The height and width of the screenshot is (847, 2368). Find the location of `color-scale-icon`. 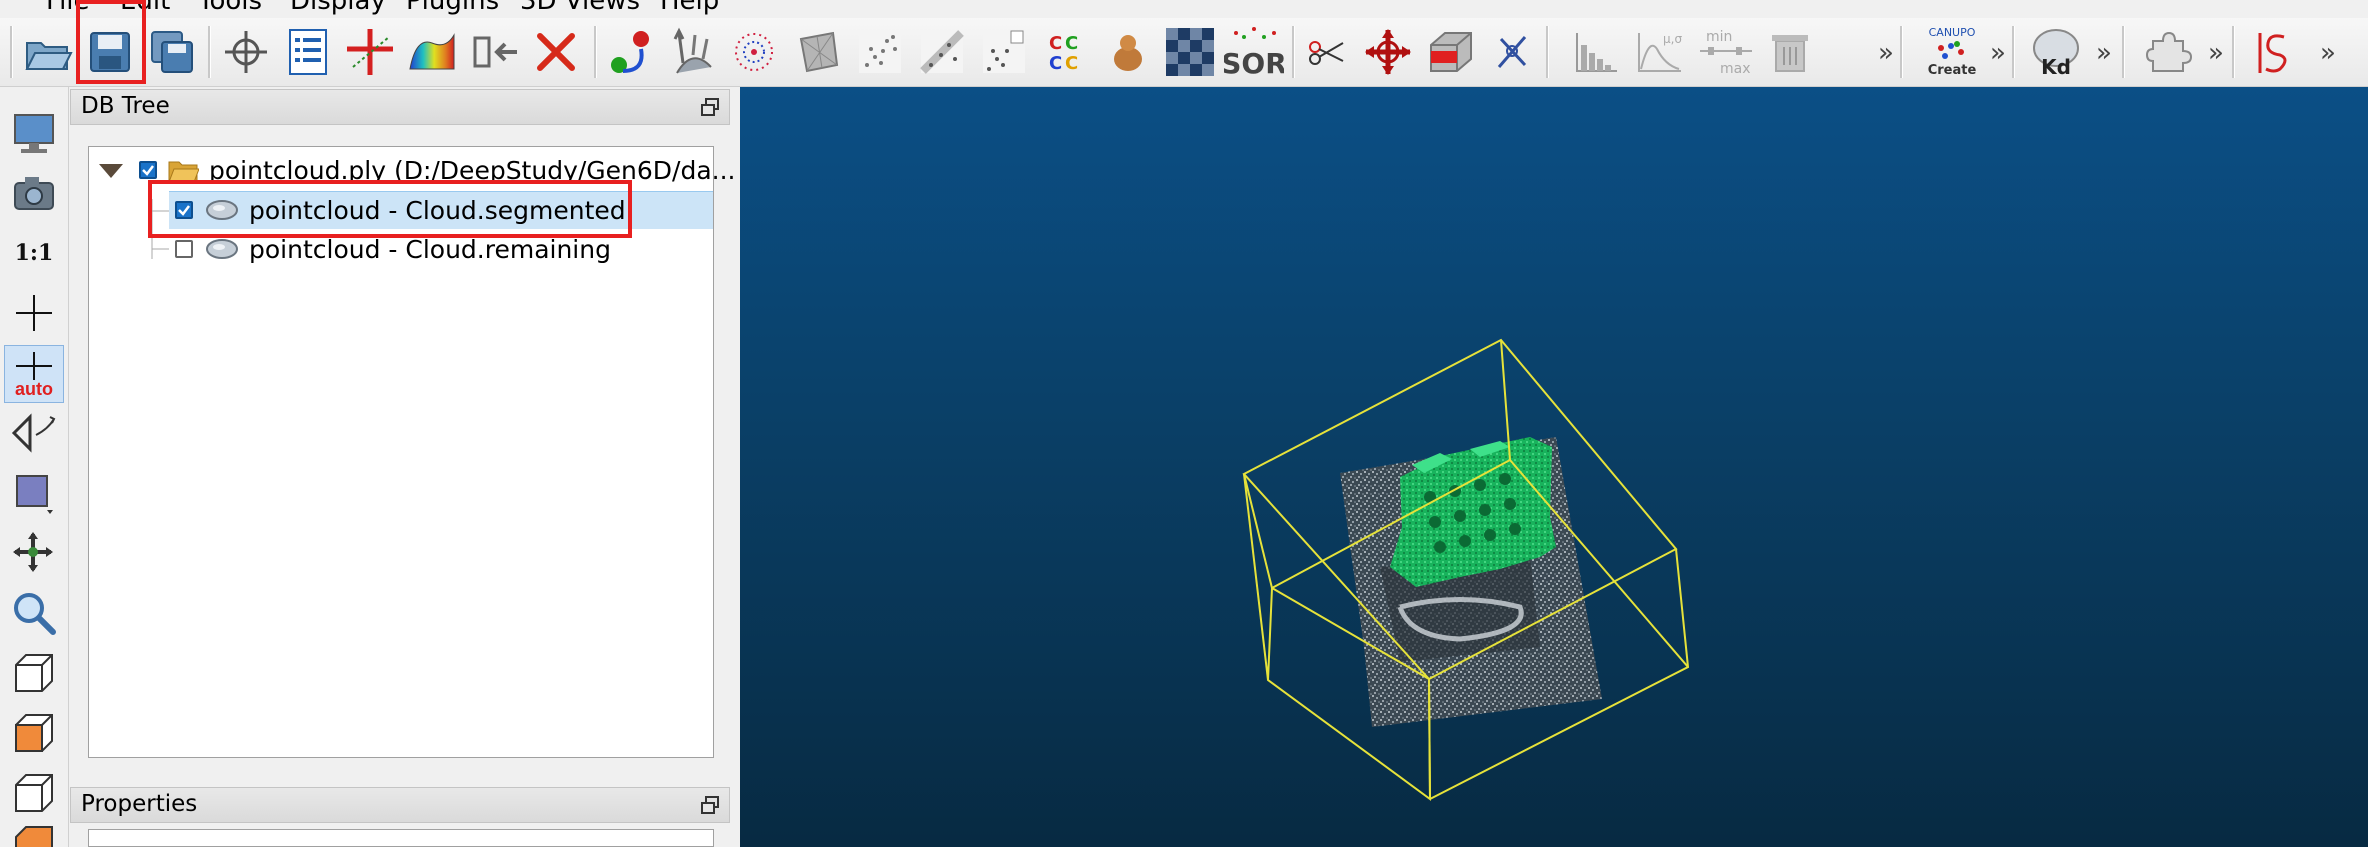

color-scale-icon is located at coordinates (432, 52).